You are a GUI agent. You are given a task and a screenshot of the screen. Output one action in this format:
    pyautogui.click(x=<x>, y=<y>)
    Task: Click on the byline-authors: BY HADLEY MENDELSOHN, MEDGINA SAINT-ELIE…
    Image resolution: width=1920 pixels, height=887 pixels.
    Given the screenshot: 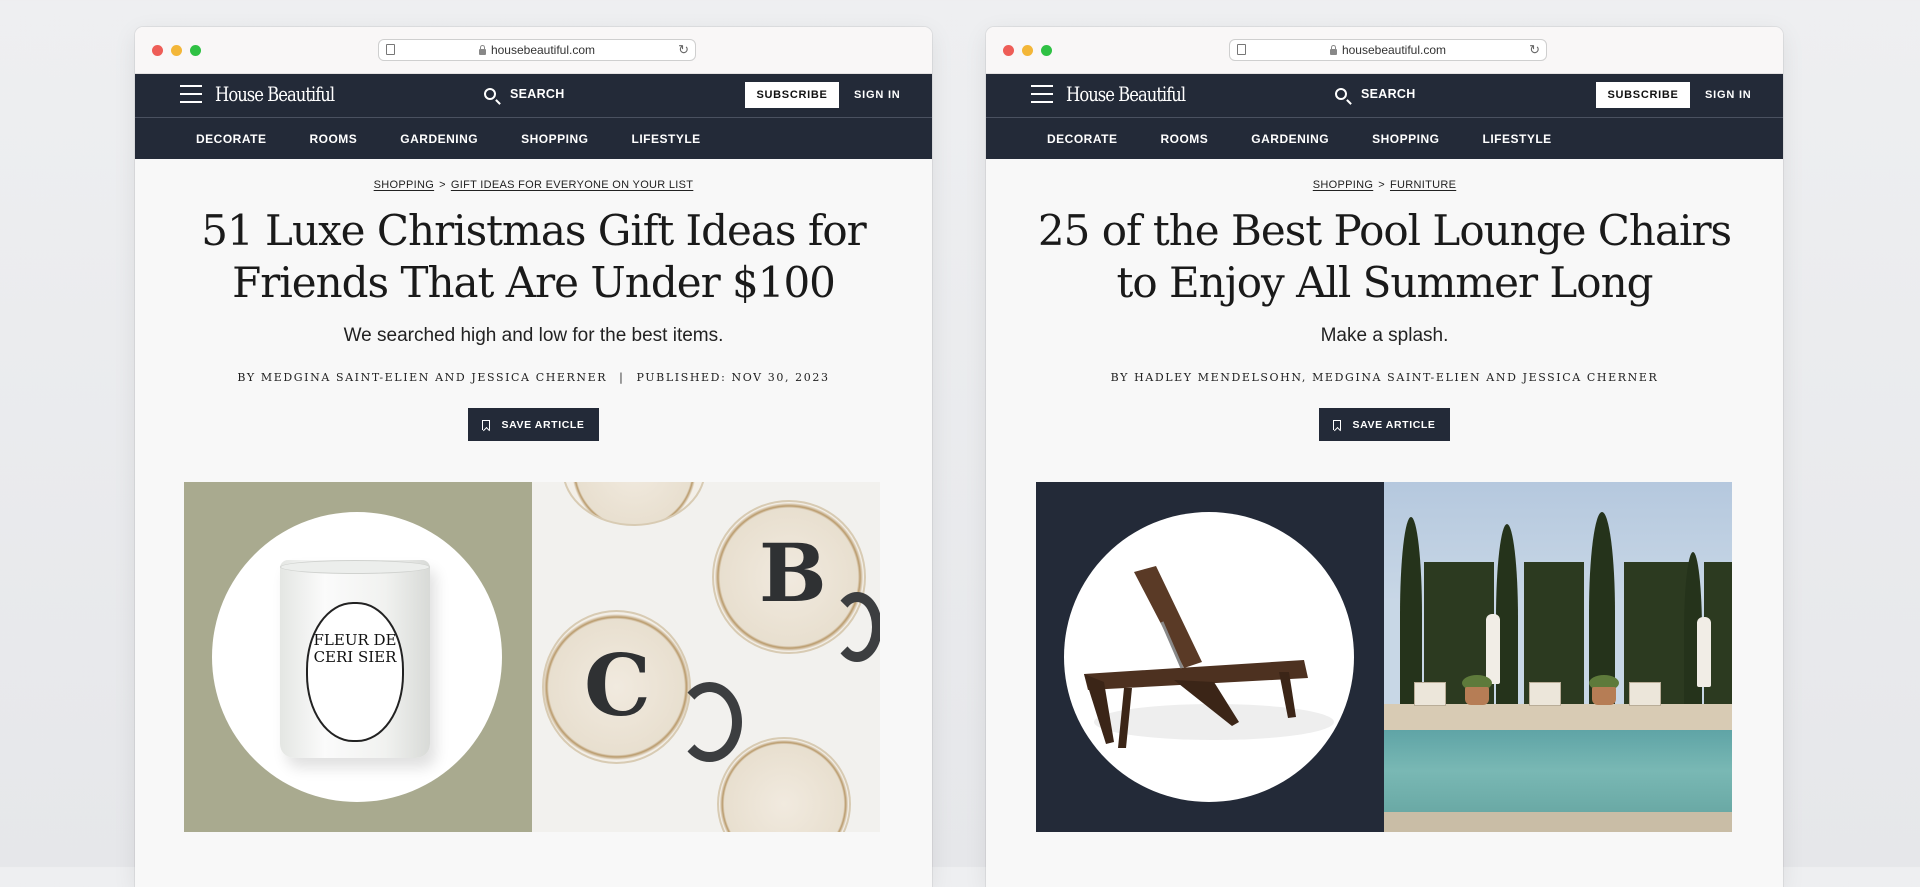 What is the action you would take?
    pyautogui.click(x=1384, y=377)
    